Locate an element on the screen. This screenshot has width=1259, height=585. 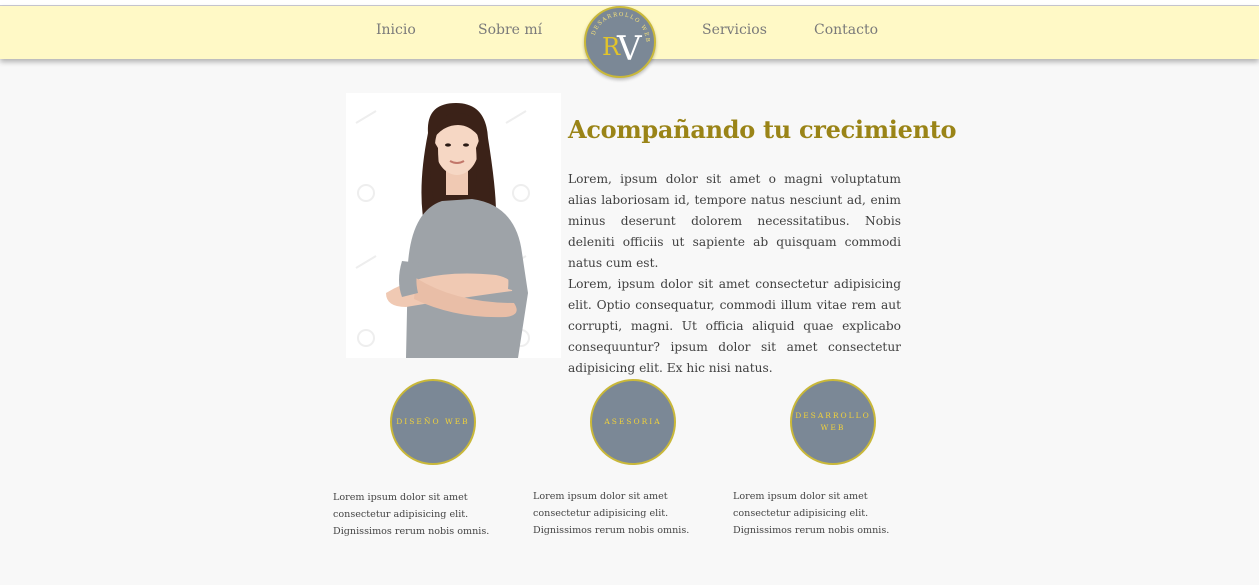
service-circle-desarrollo-web: DESARROLLO WEB is located at coordinates (833, 422).